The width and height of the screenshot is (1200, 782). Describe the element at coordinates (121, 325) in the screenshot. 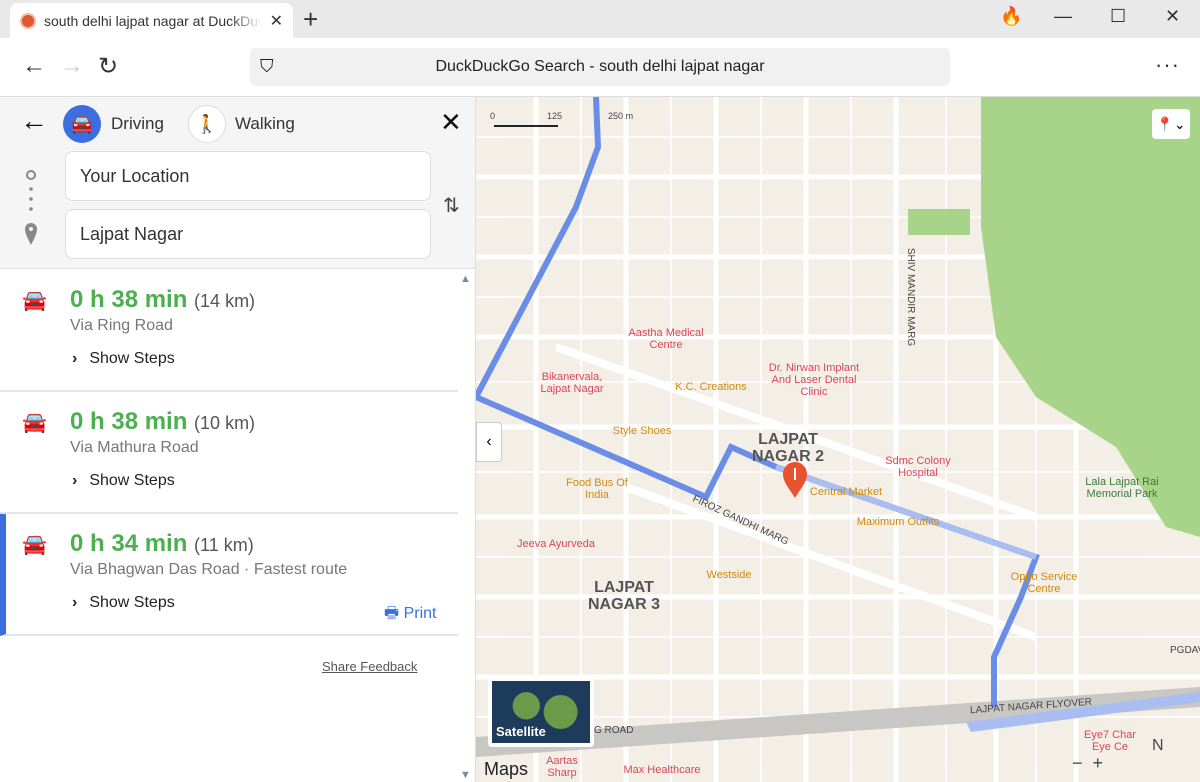

I see `route-via: Via Ring Road` at that location.